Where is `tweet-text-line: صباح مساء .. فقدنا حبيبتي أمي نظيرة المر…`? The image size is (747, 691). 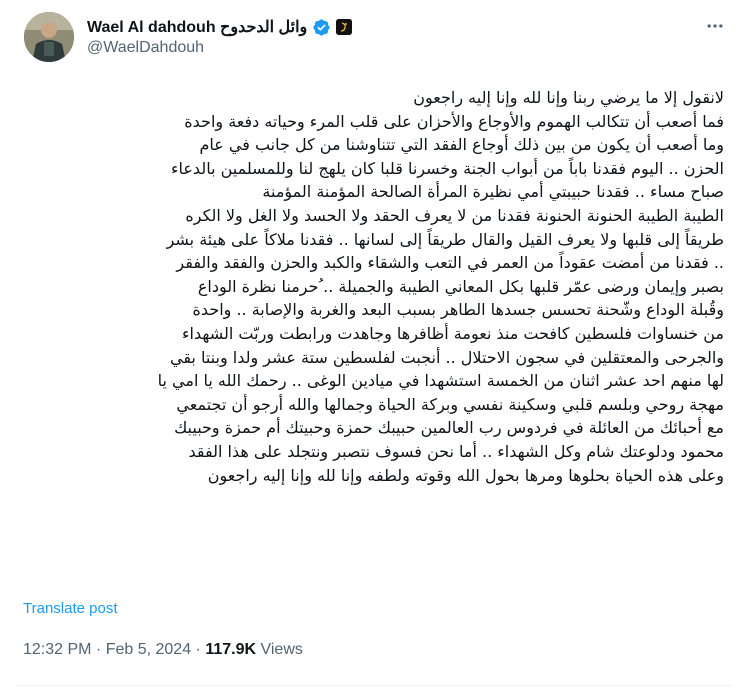
tweet-text-line: صباح مساء .. فقدنا حبيبتي أمي نظيرة المر… is located at coordinates (493, 192).